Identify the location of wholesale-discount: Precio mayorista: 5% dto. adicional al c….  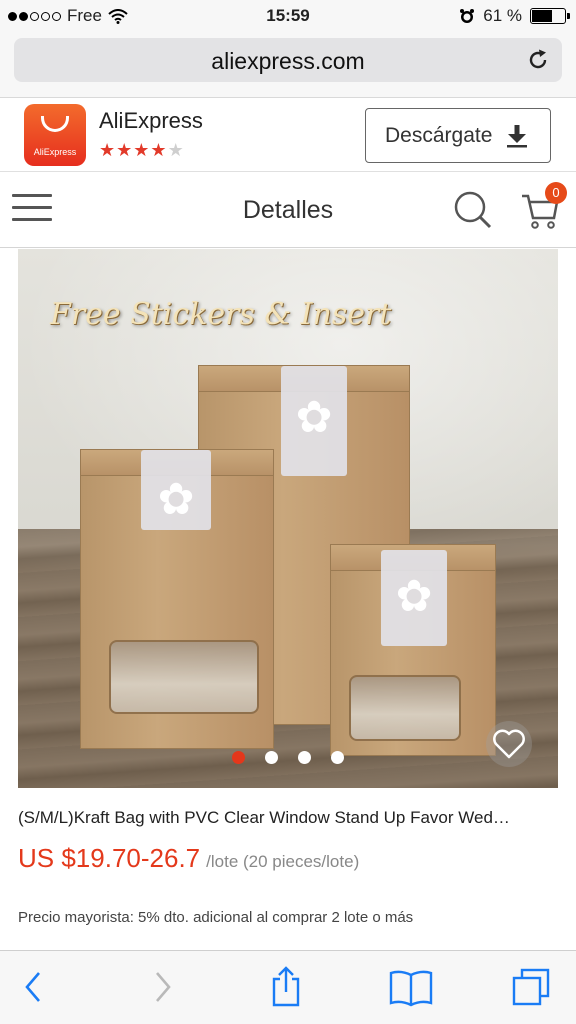
(216, 917).